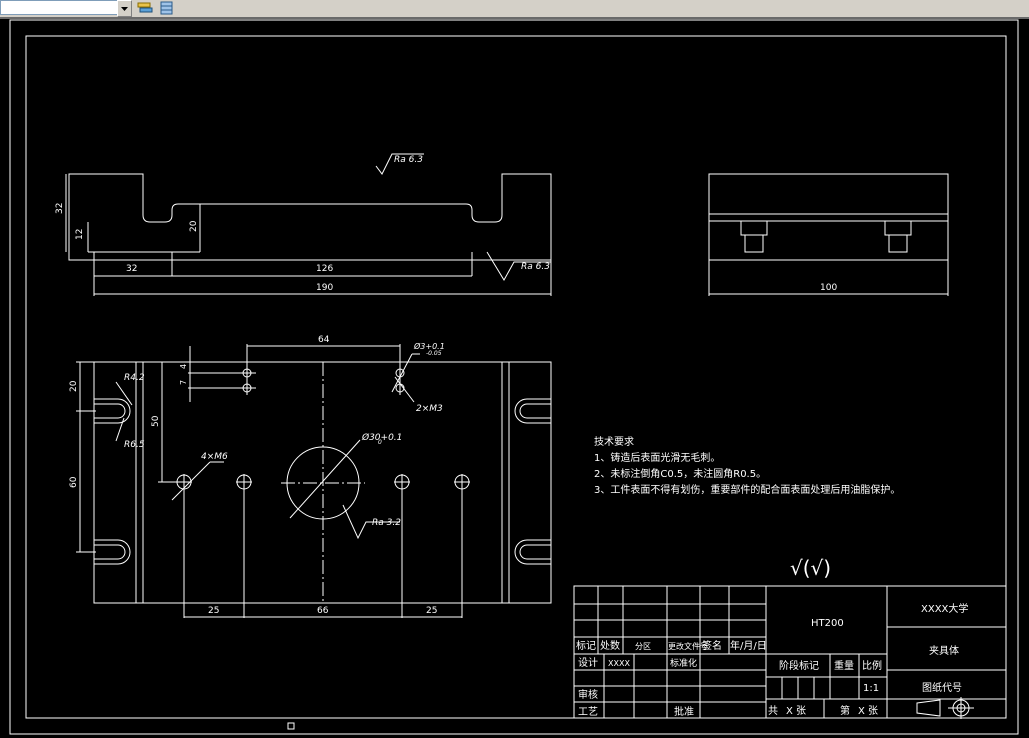 The image size is (1029, 738). I want to click on tech-requirement-2: 2、未标注倒角C0.5，未注圆角R0.5。, so click(680, 473).